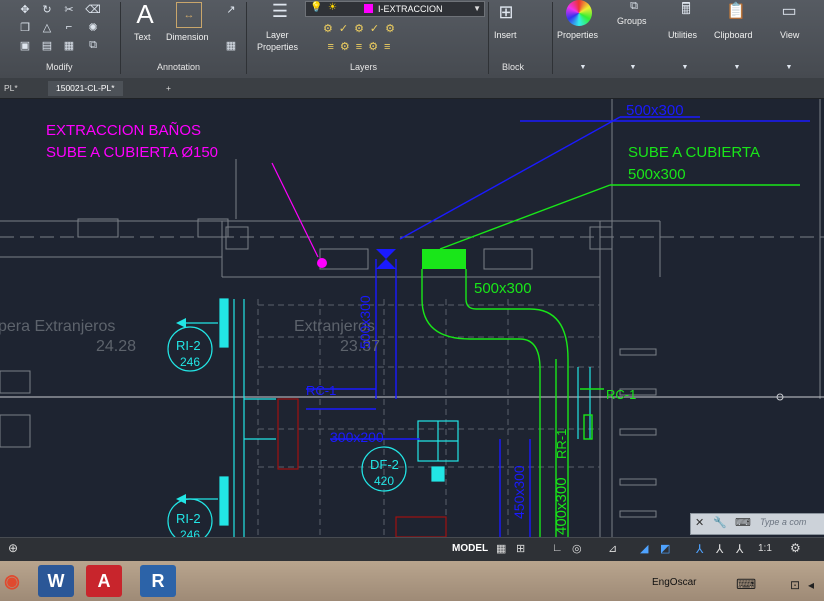  I want to click on annotation-autoscale-icon: ⅄, so click(719, 549).